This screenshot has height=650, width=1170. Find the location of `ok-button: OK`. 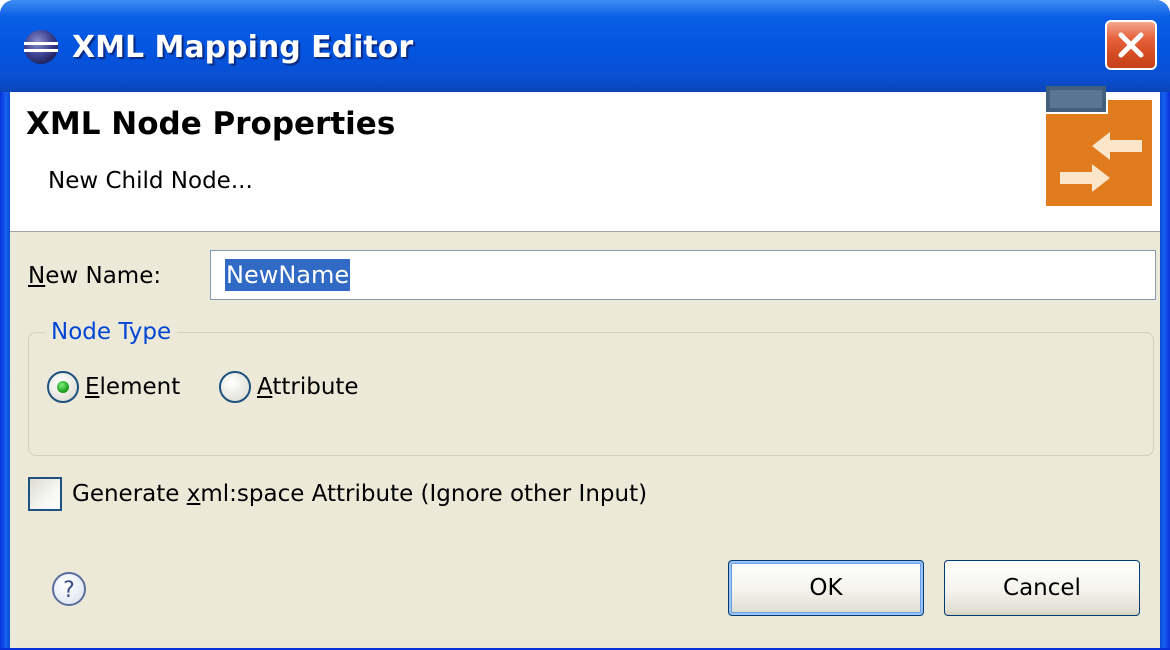

ok-button: OK is located at coordinates (826, 588).